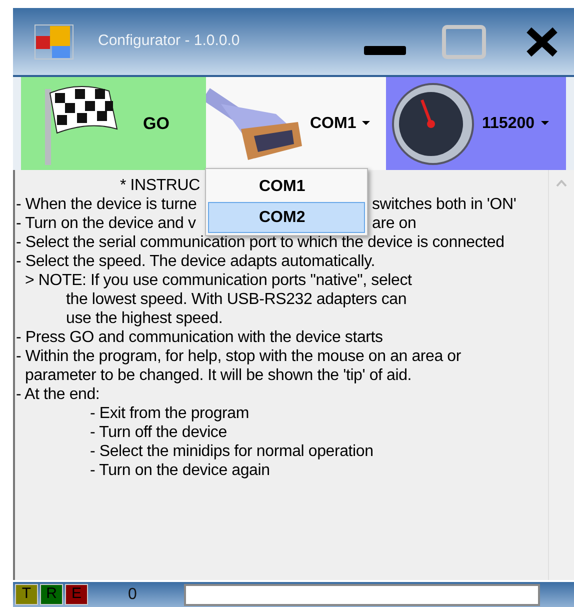  What do you see at coordinates (542, 41) in the screenshot?
I see `close-icon` at bounding box center [542, 41].